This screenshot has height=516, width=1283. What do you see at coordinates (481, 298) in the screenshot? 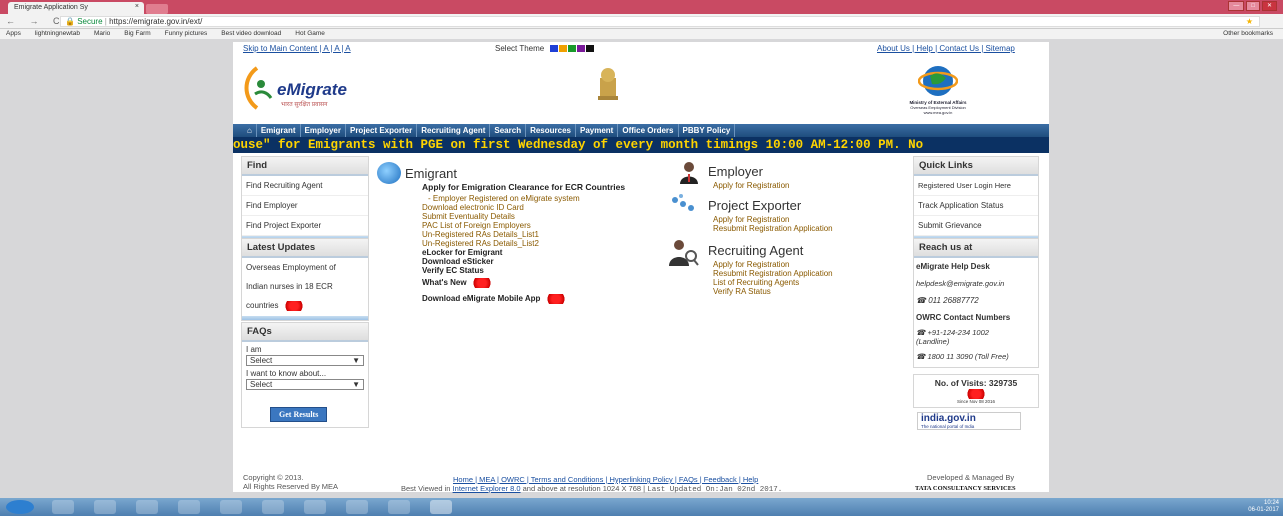
I see `mobile-app-link: Download eMigrate Mobile App` at bounding box center [481, 298].